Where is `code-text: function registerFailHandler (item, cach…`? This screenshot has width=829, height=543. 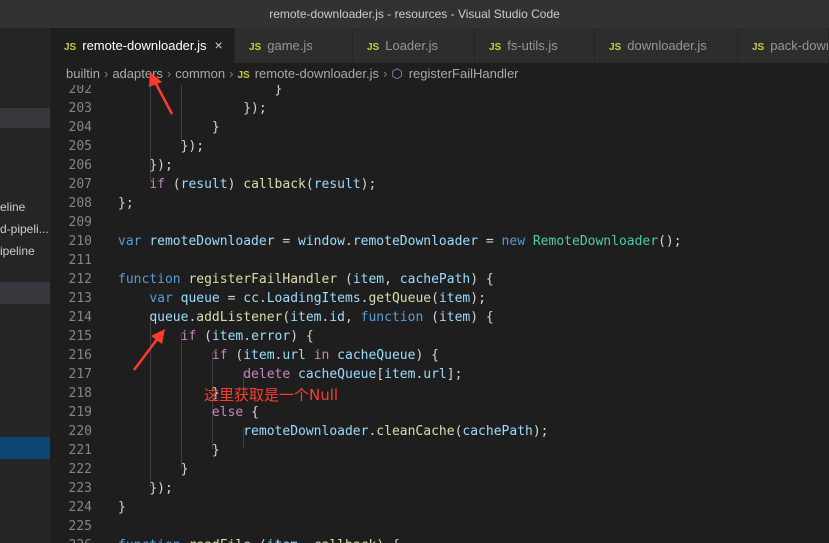
code-text: function registerFailHandler (item, cach… is located at coordinates (306, 279).